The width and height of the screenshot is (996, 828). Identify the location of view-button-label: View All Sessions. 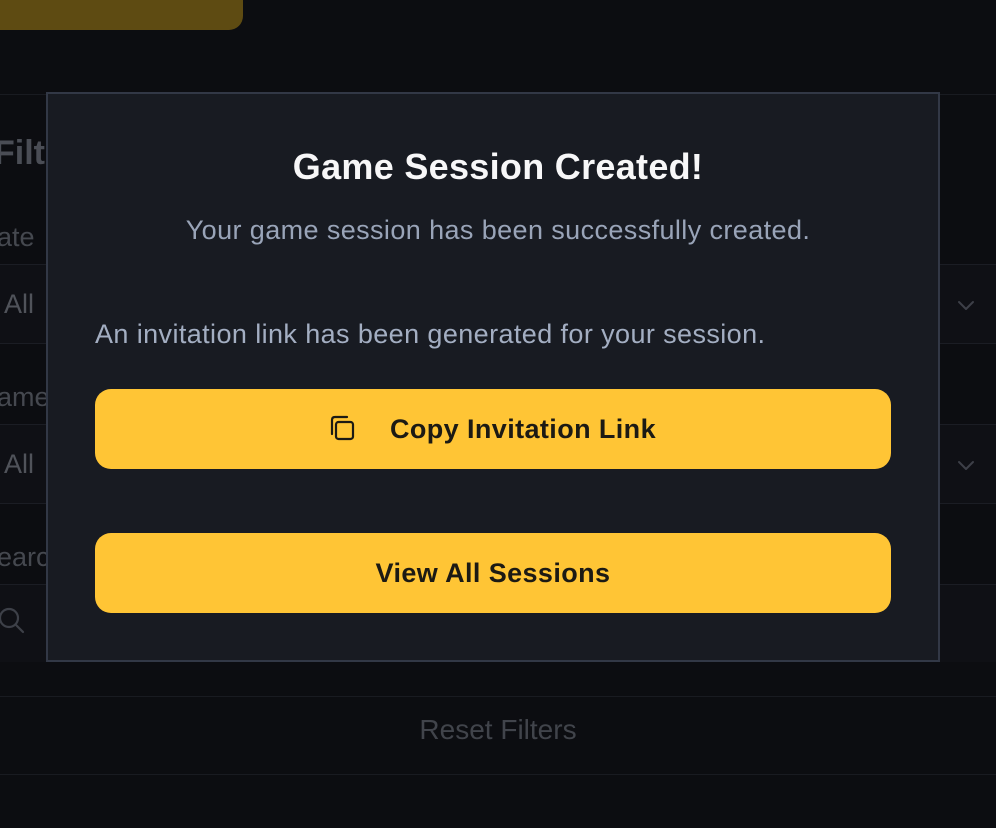
(493, 572).